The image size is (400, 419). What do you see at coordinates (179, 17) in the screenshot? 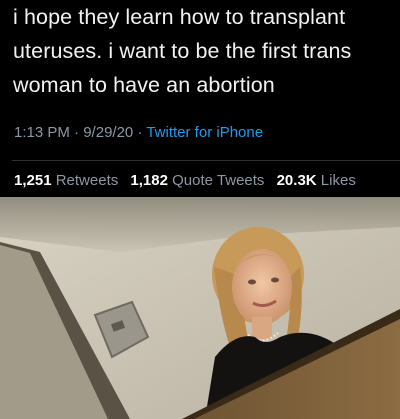
I see `tweet-line: i hope they learn how to transplant` at bounding box center [179, 17].